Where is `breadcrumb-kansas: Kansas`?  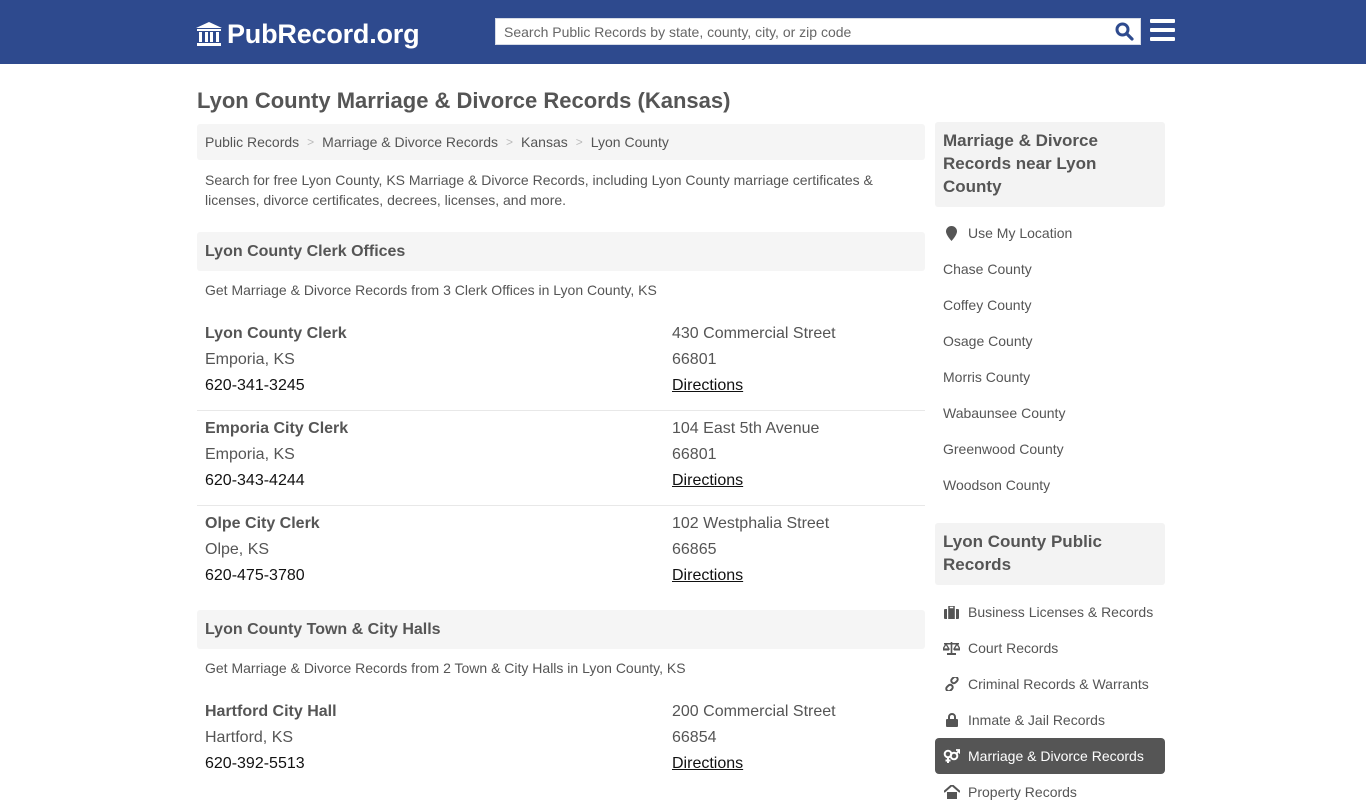 breadcrumb-kansas: Kansas is located at coordinates (544, 142).